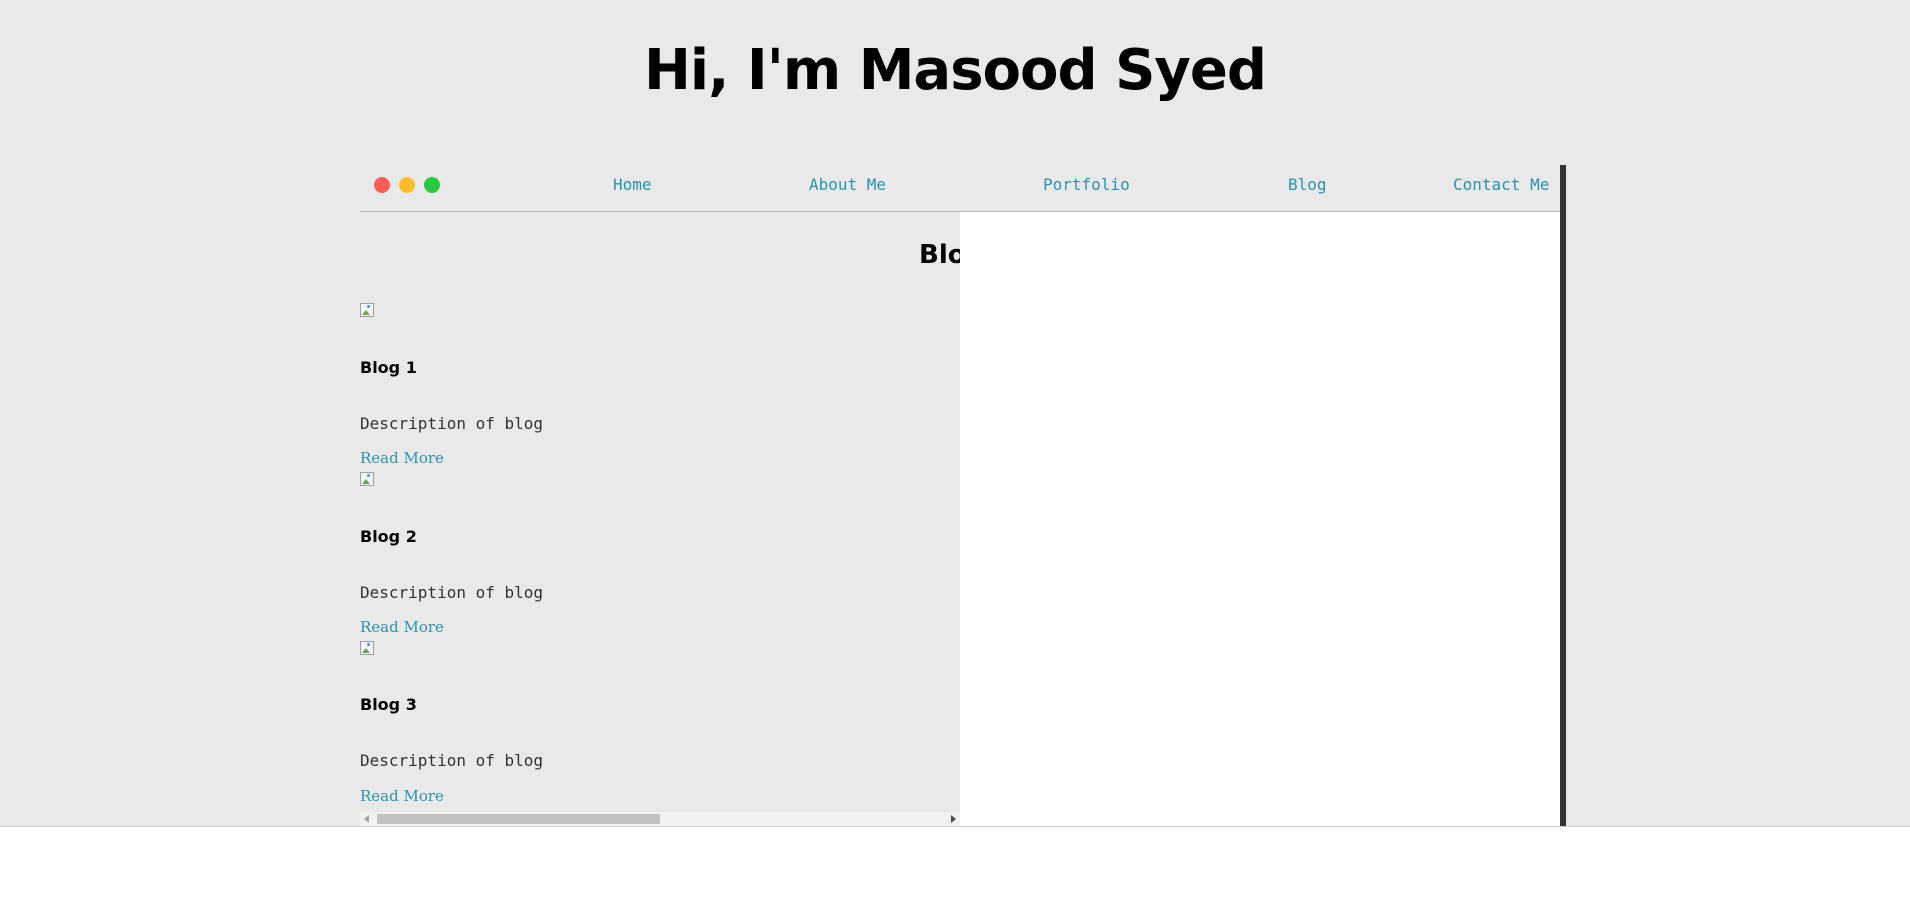 The image size is (1910, 924). What do you see at coordinates (632, 184) in the screenshot?
I see `nav-link-home: Home` at bounding box center [632, 184].